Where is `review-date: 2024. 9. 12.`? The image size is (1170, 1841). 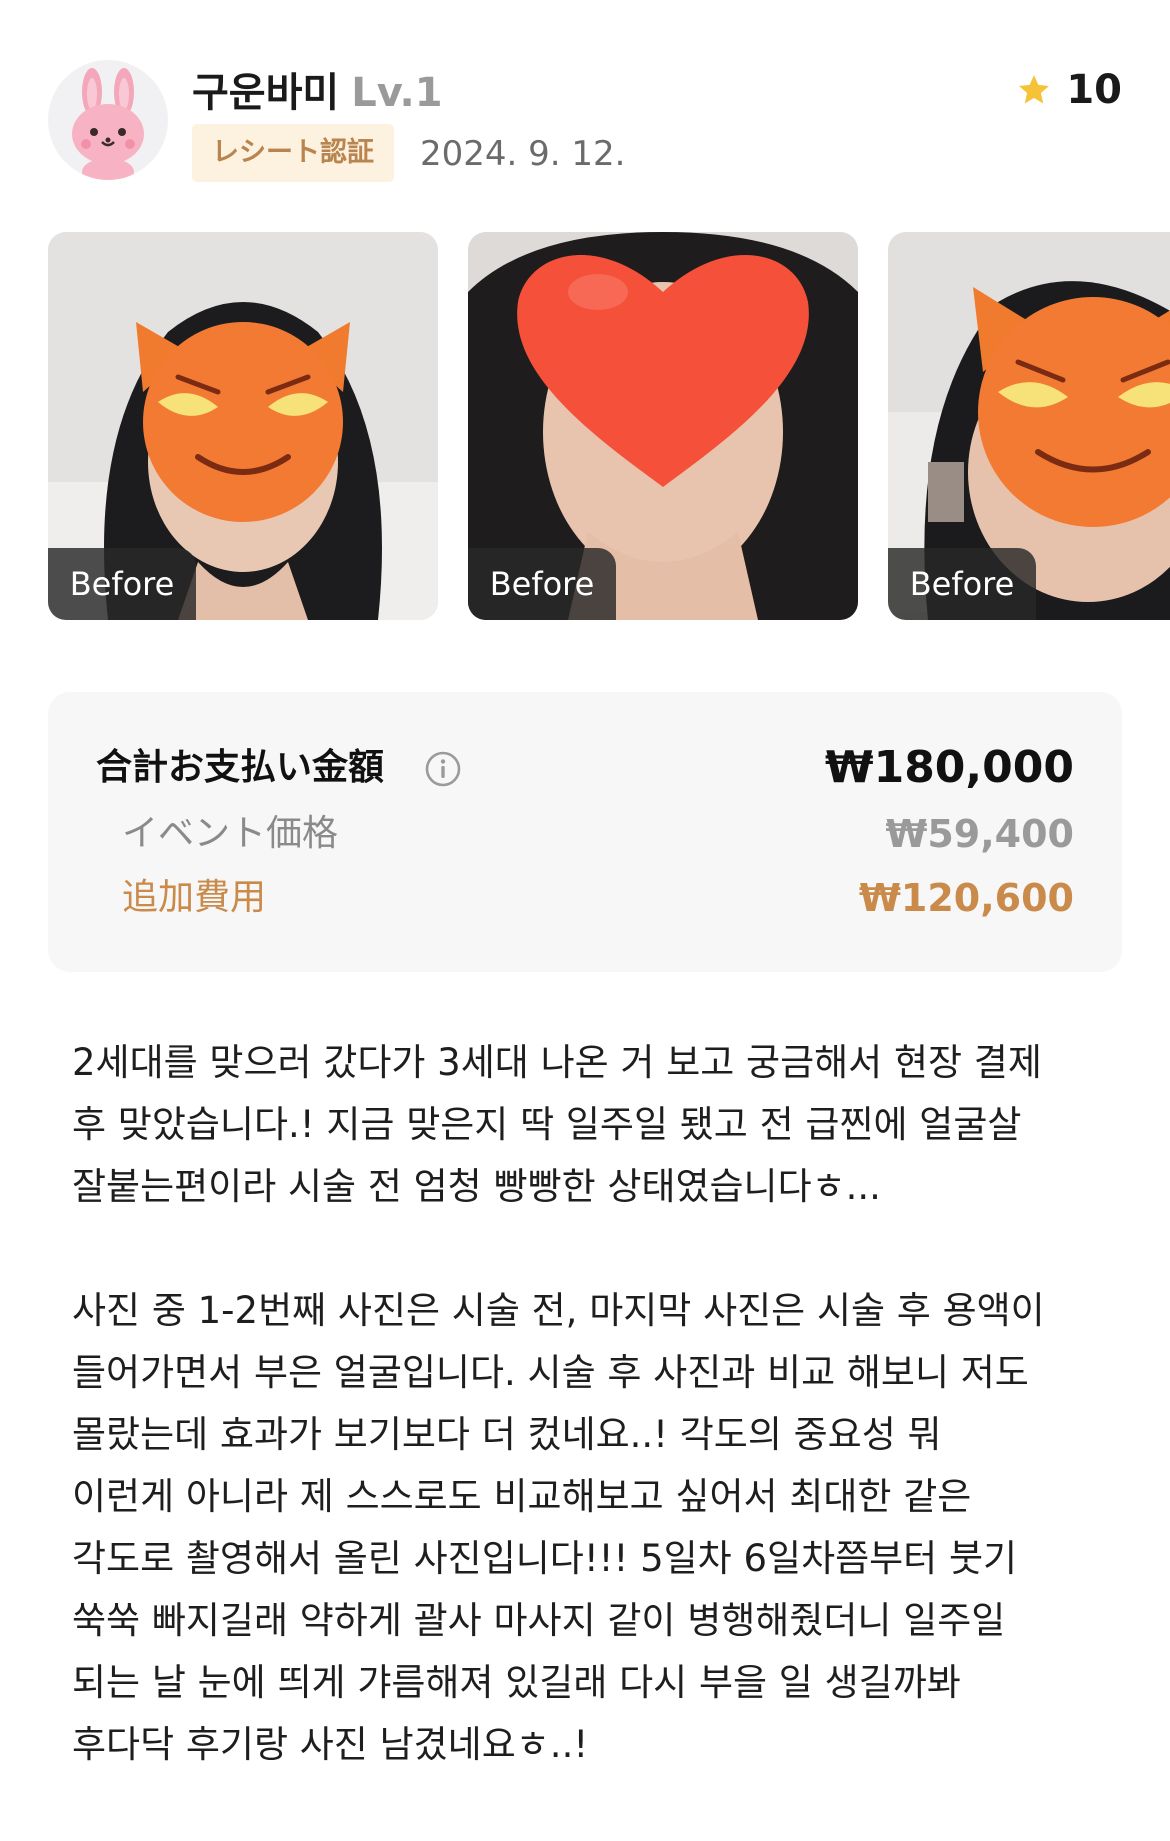
review-date: 2024. 9. 12. is located at coordinates (523, 154).